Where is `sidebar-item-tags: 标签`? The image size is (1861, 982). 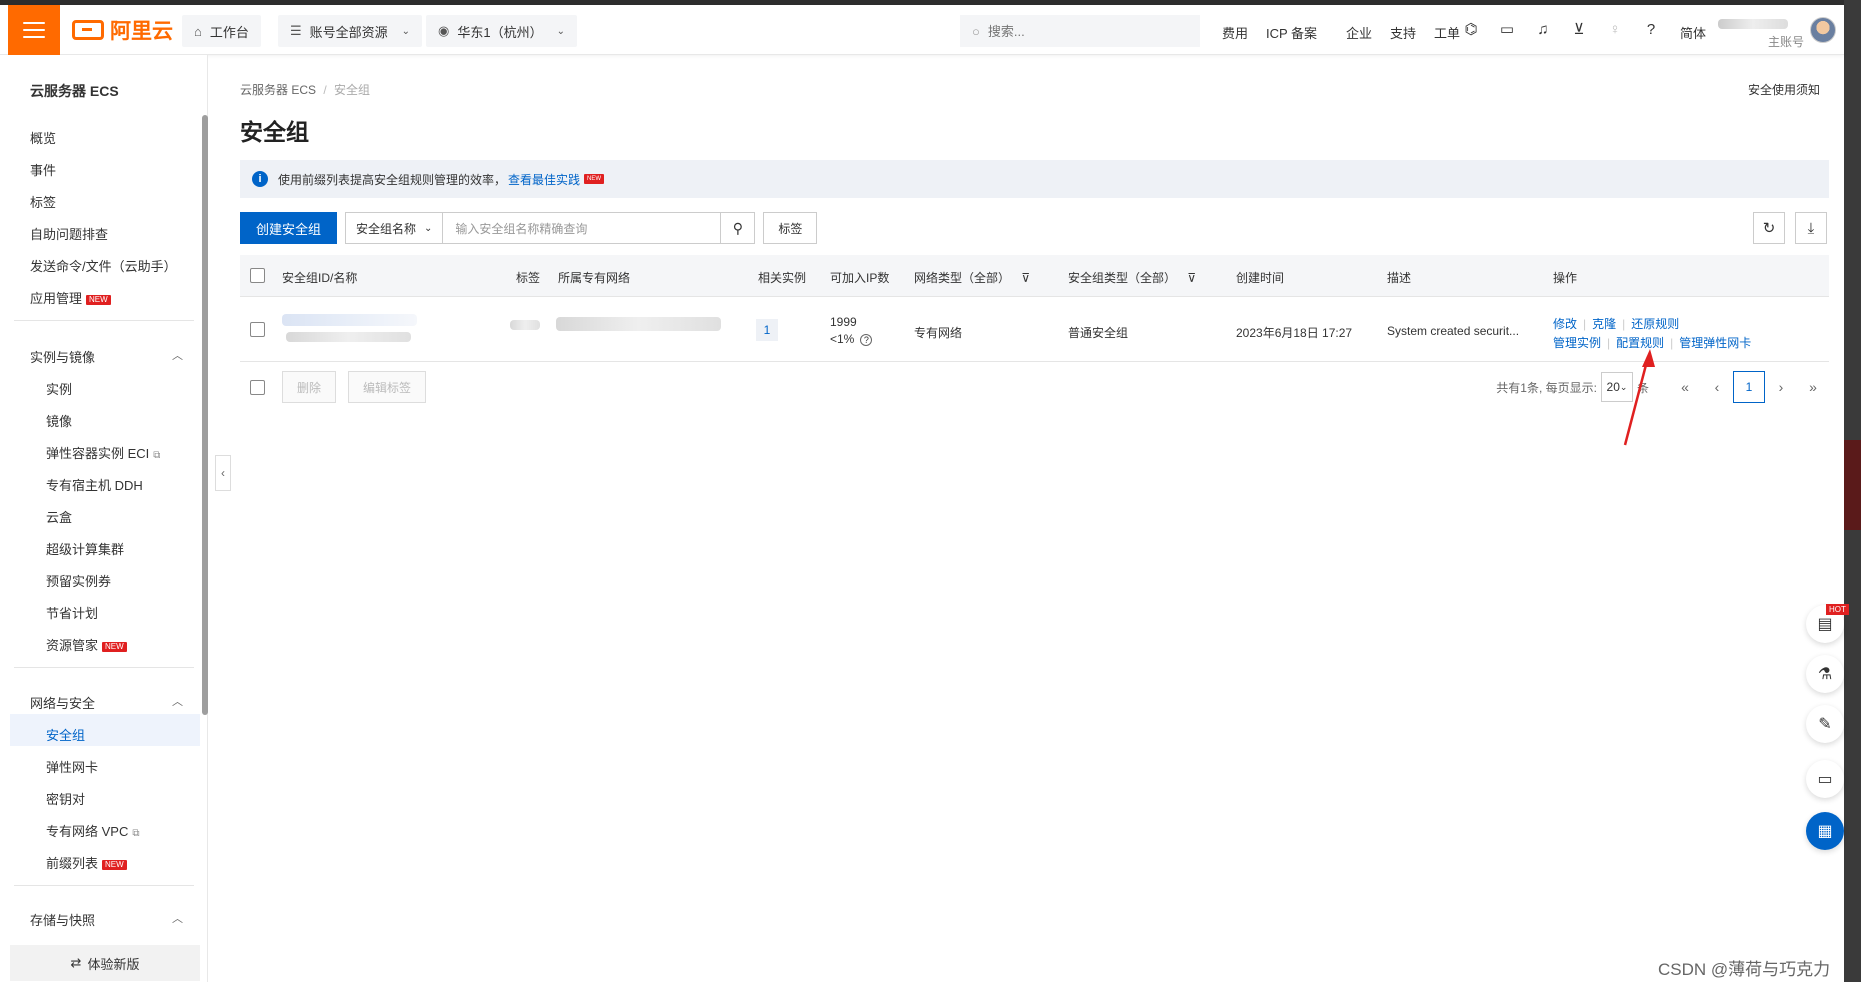
sidebar-item-tags: 标签 is located at coordinates (43, 201).